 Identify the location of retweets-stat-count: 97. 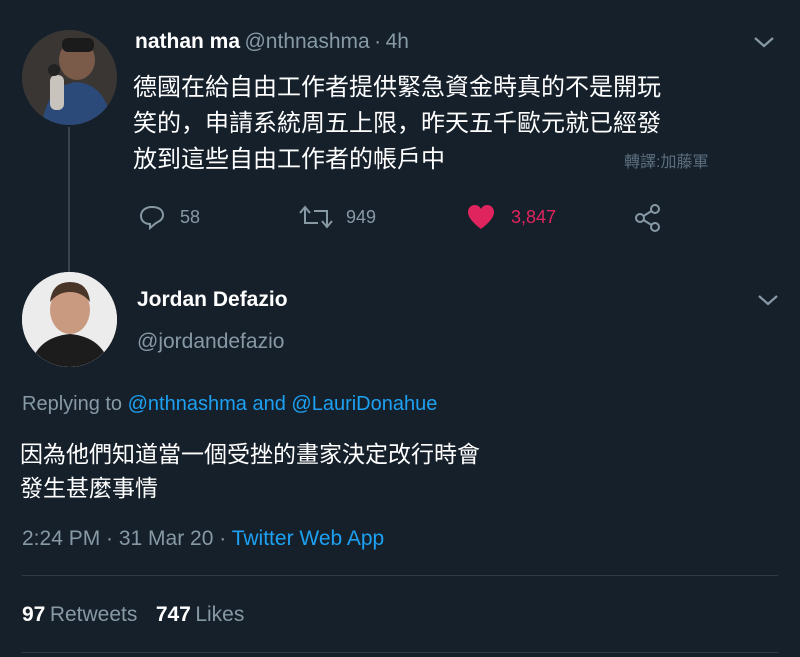
(34, 614).